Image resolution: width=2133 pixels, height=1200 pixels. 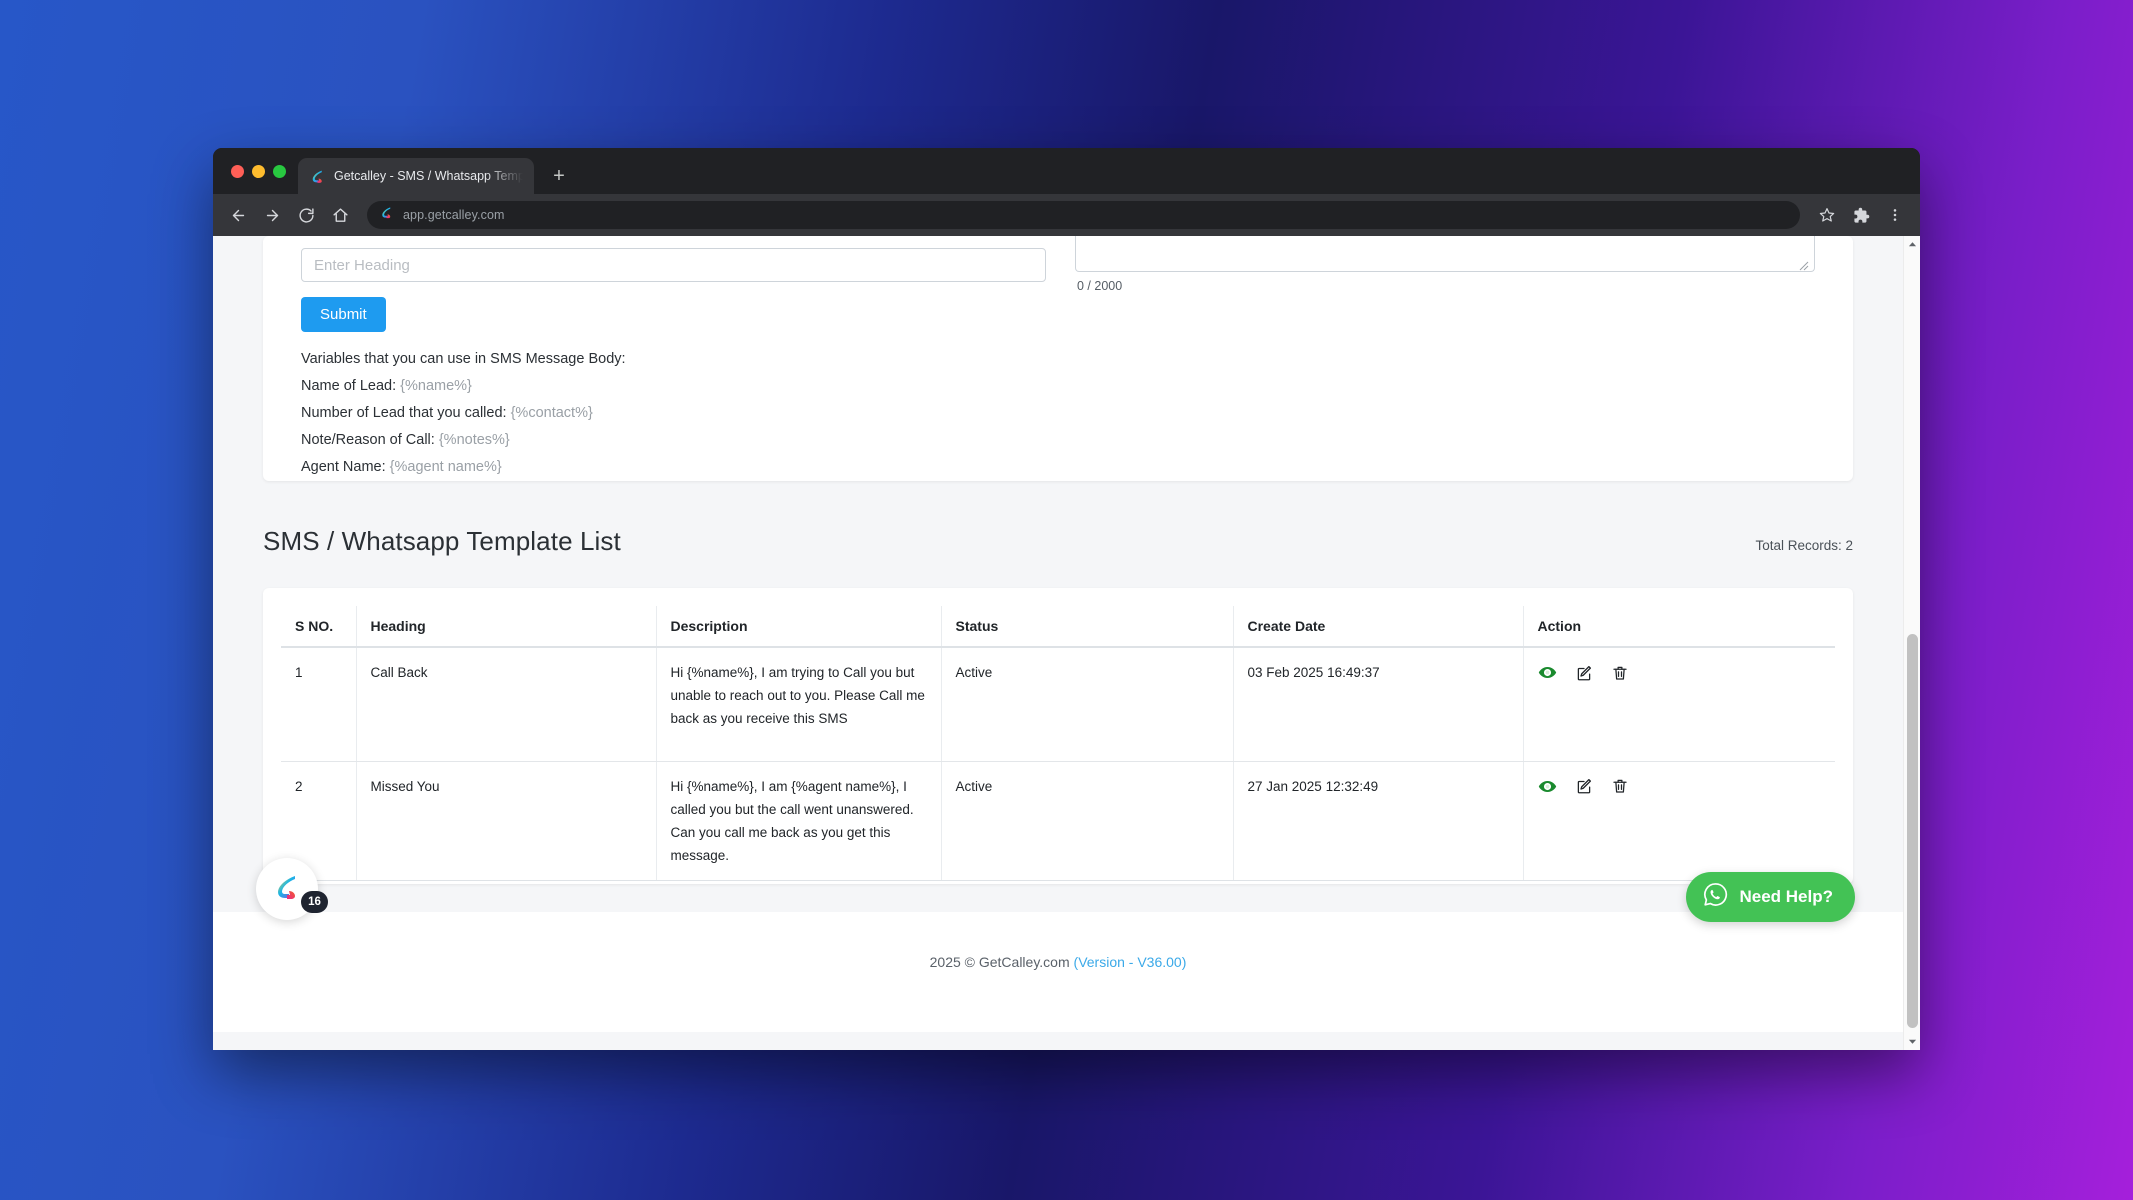 I want to click on variable-label: Name of Lead:, so click(x=349, y=386).